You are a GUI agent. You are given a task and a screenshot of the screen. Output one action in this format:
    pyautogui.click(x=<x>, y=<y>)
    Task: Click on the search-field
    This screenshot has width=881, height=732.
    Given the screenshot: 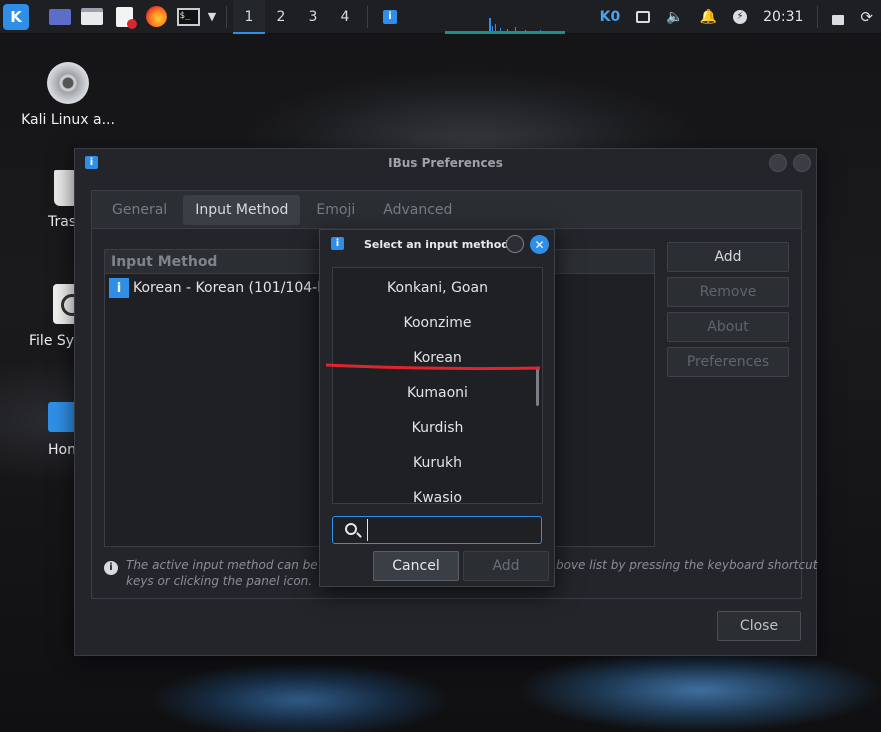 What is the action you would take?
    pyautogui.click(x=437, y=530)
    